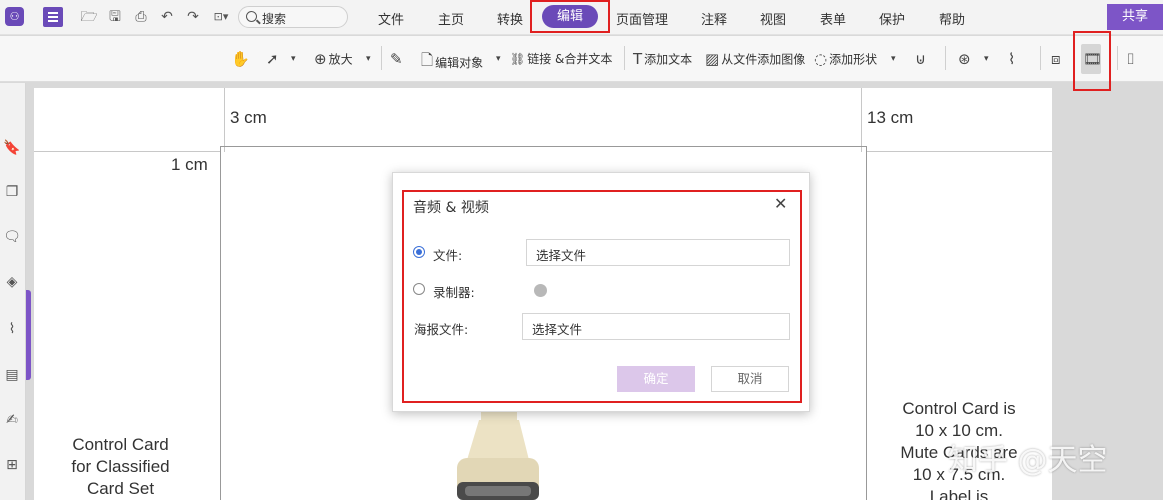 The image size is (1163, 500). What do you see at coordinates (714, 18) in the screenshot?
I see `tab-comment: 注释` at bounding box center [714, 18].